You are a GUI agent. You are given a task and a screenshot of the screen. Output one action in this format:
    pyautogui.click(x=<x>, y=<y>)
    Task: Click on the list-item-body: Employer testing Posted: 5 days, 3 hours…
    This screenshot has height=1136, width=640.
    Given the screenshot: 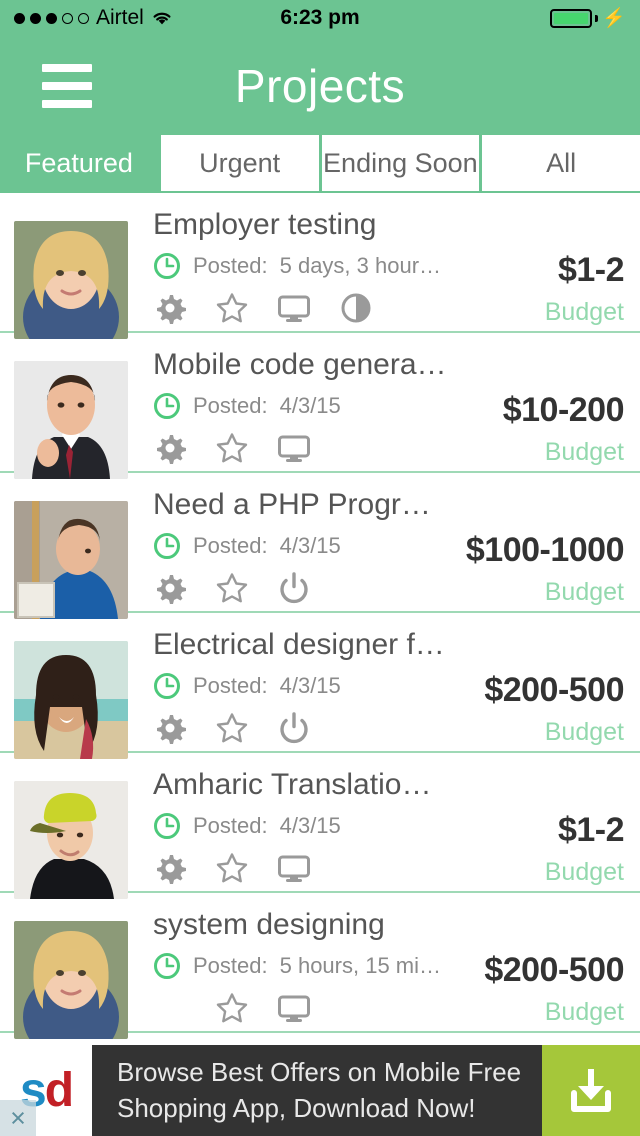 What is the action you would take?
    pyautogui.click(x=287, y=265)
    